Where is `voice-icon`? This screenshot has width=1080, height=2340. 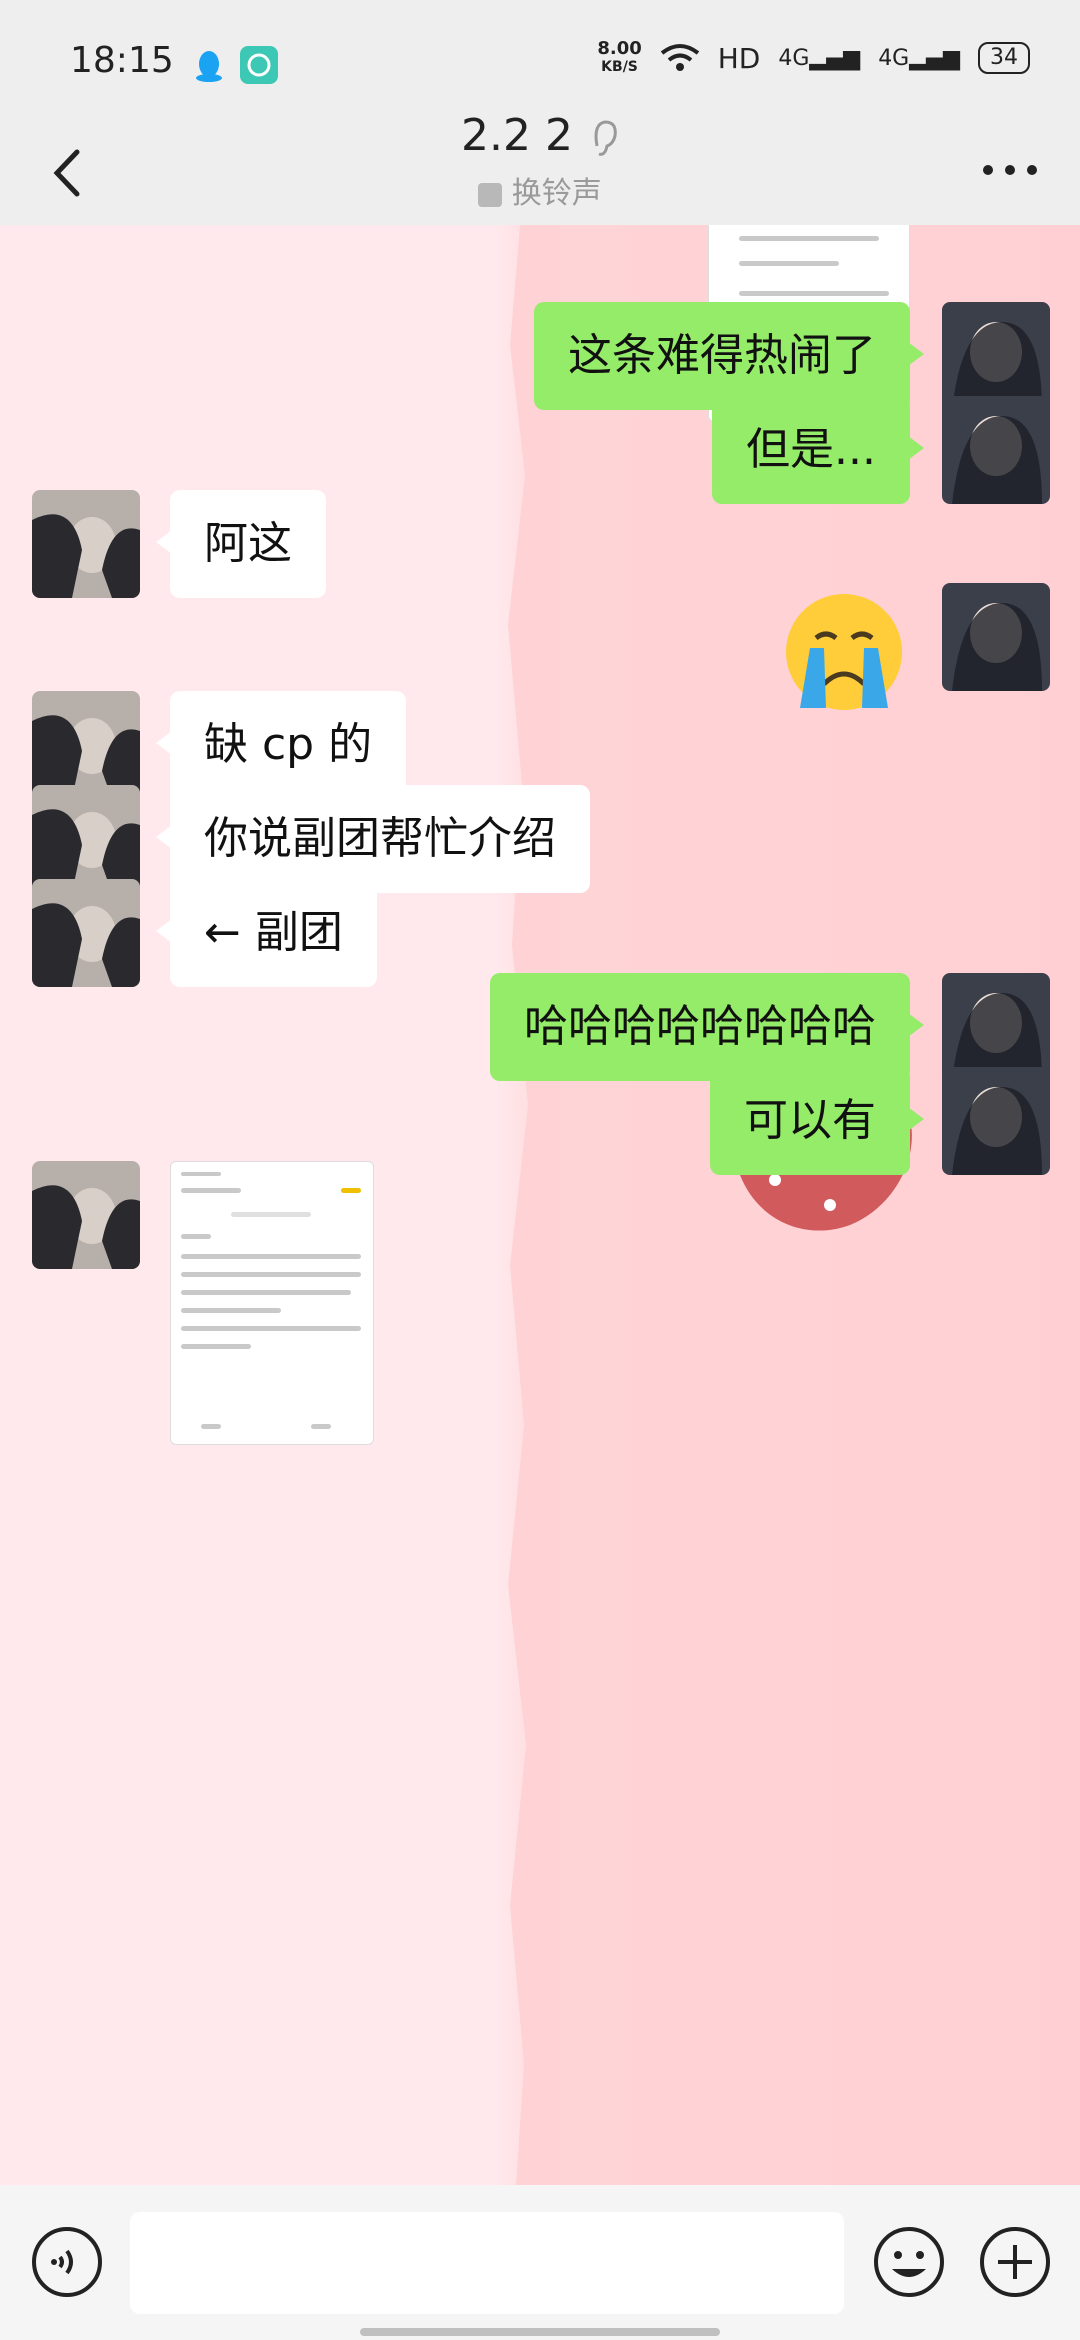 voice-icon is located at coordinates (67, 2262).